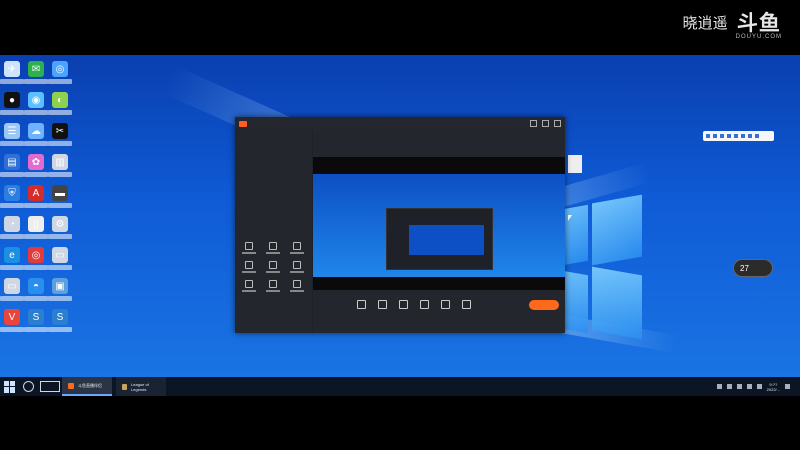  What do you see at coordinates (60, 193) in the screenshot?
I see `folder-icon-glyph: ▬` at bounding box center [60, 193].